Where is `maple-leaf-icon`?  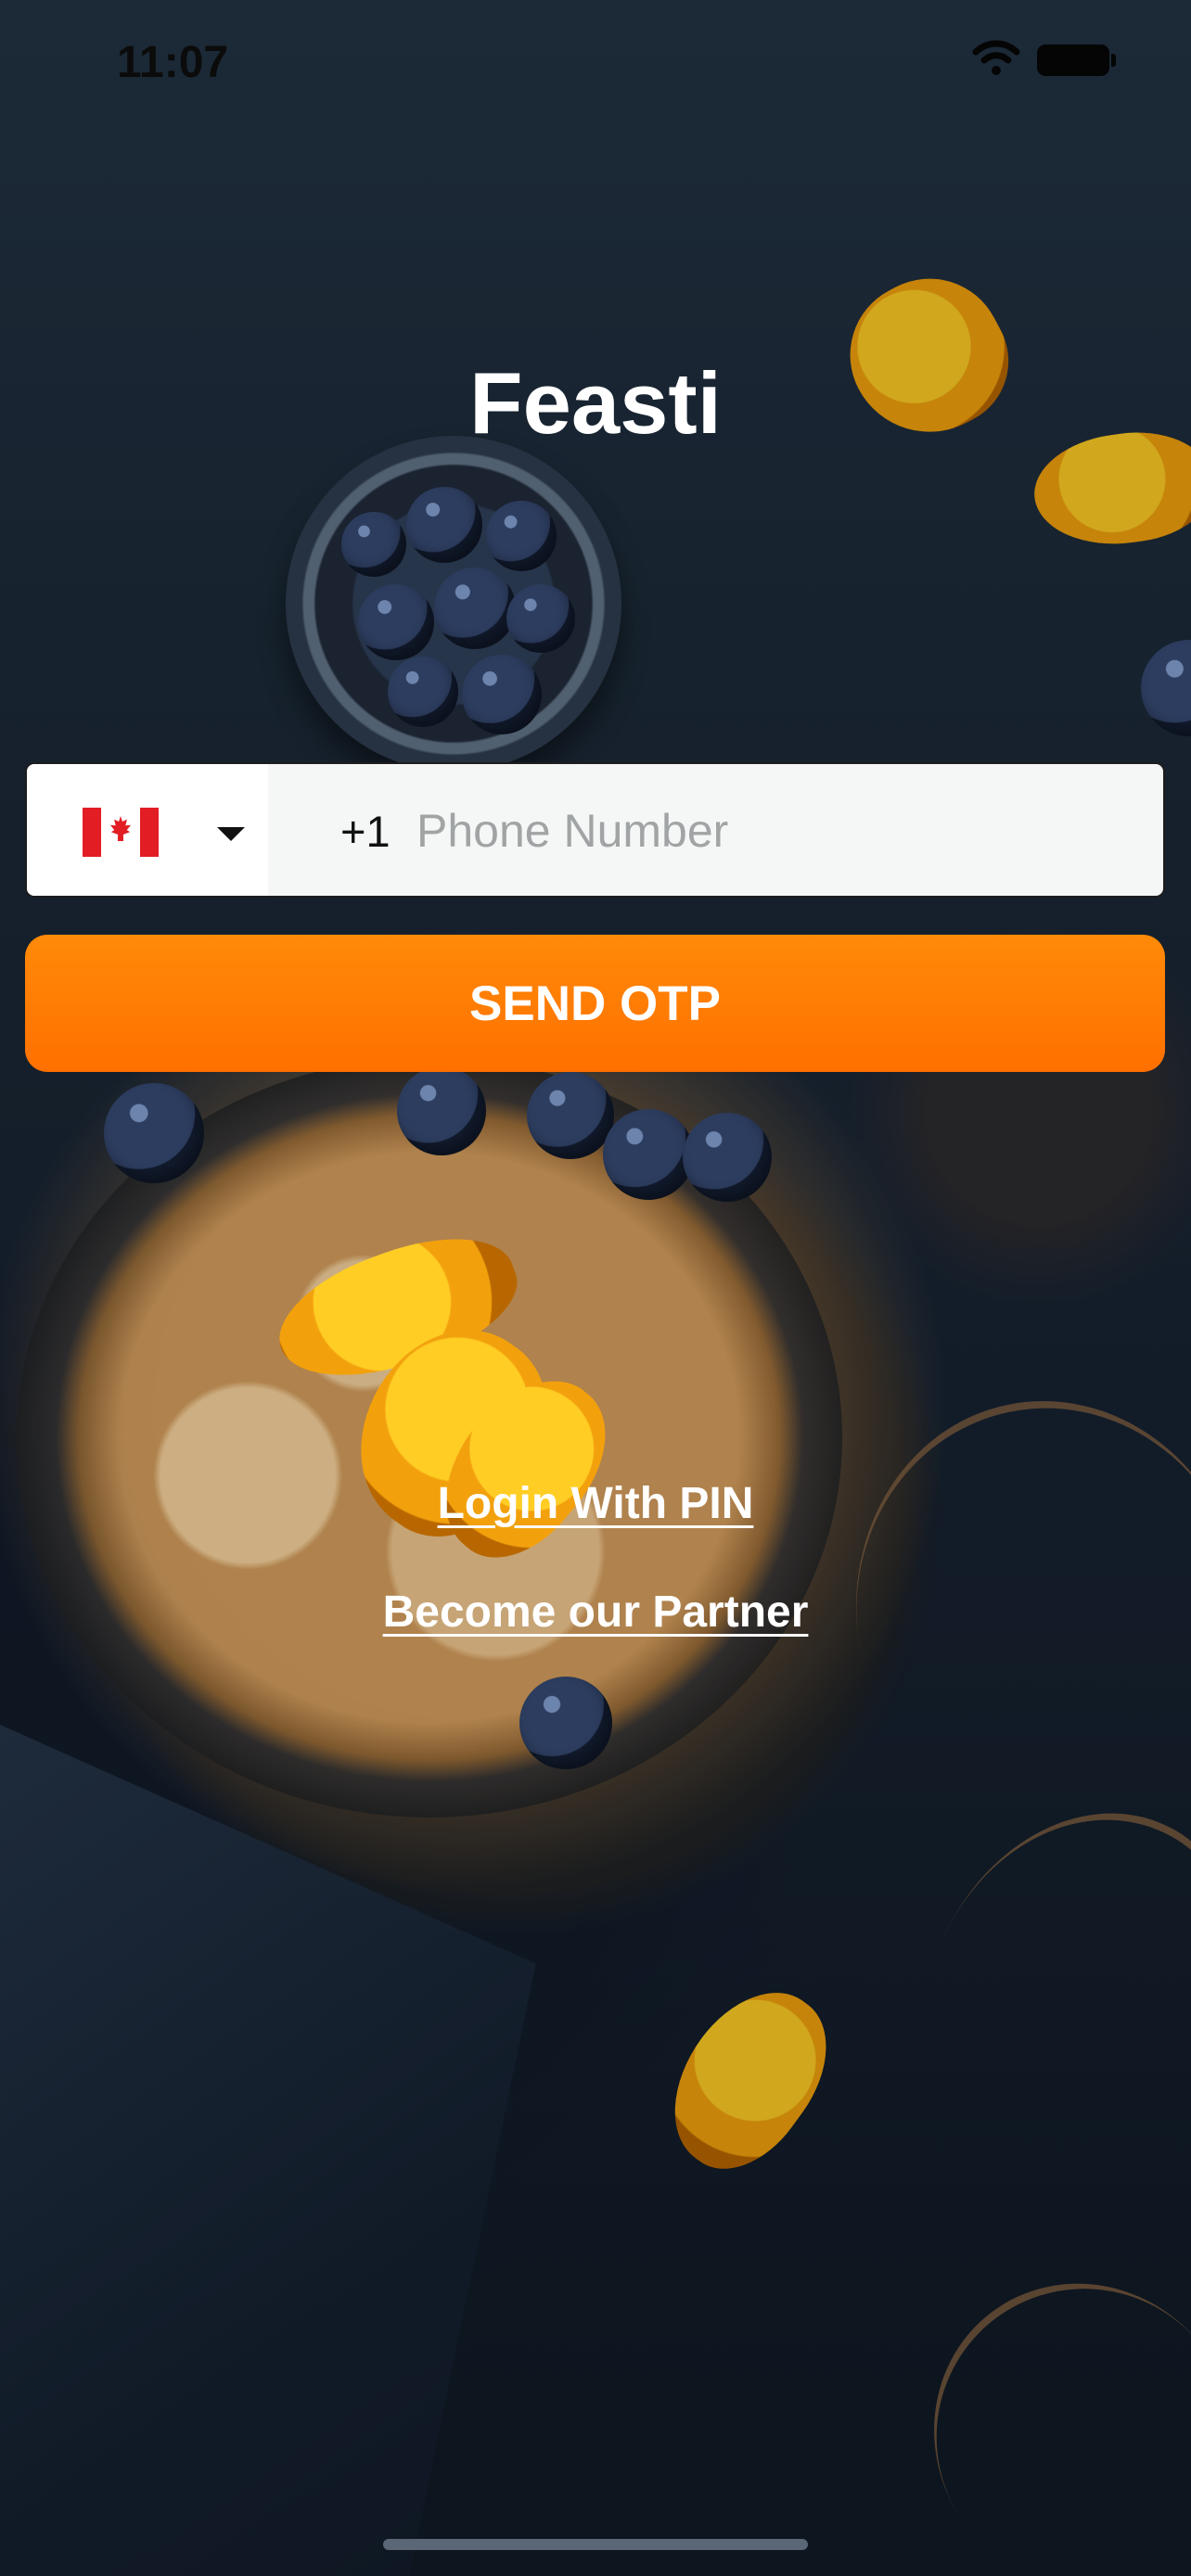 maple-leaf-icon is located at coordinates (121, 829).